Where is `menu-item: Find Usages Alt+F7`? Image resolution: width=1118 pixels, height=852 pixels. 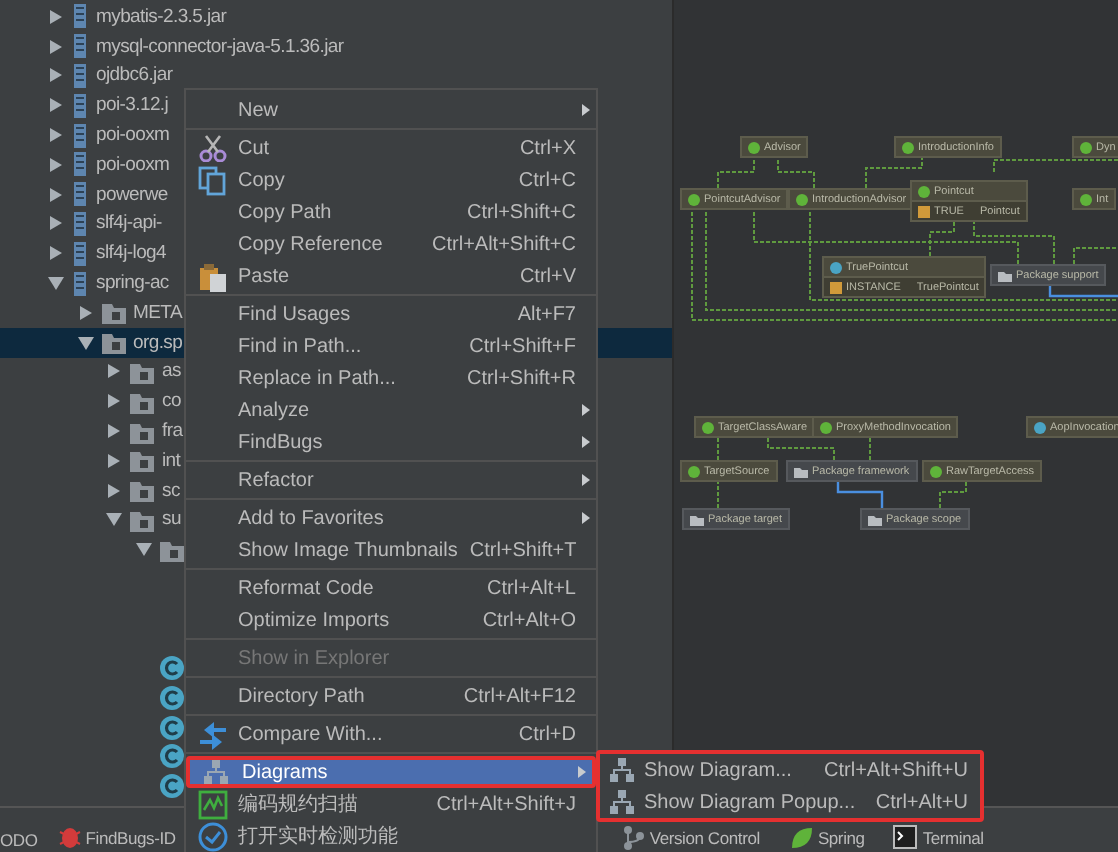
menu-item: Find Usages Alt+F7 is located at coordinates (391, 314).